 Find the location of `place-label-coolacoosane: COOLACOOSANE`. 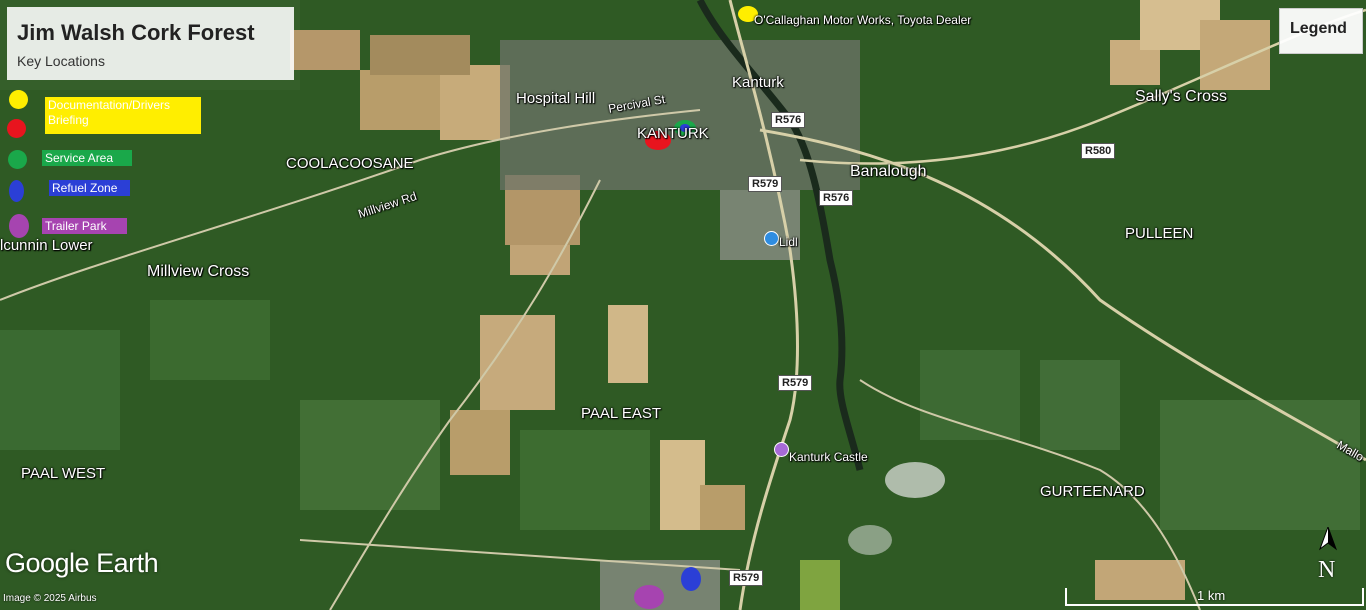

place-label-coolacoosane: COOLACOOSANE is located at coordinates (350, 163).